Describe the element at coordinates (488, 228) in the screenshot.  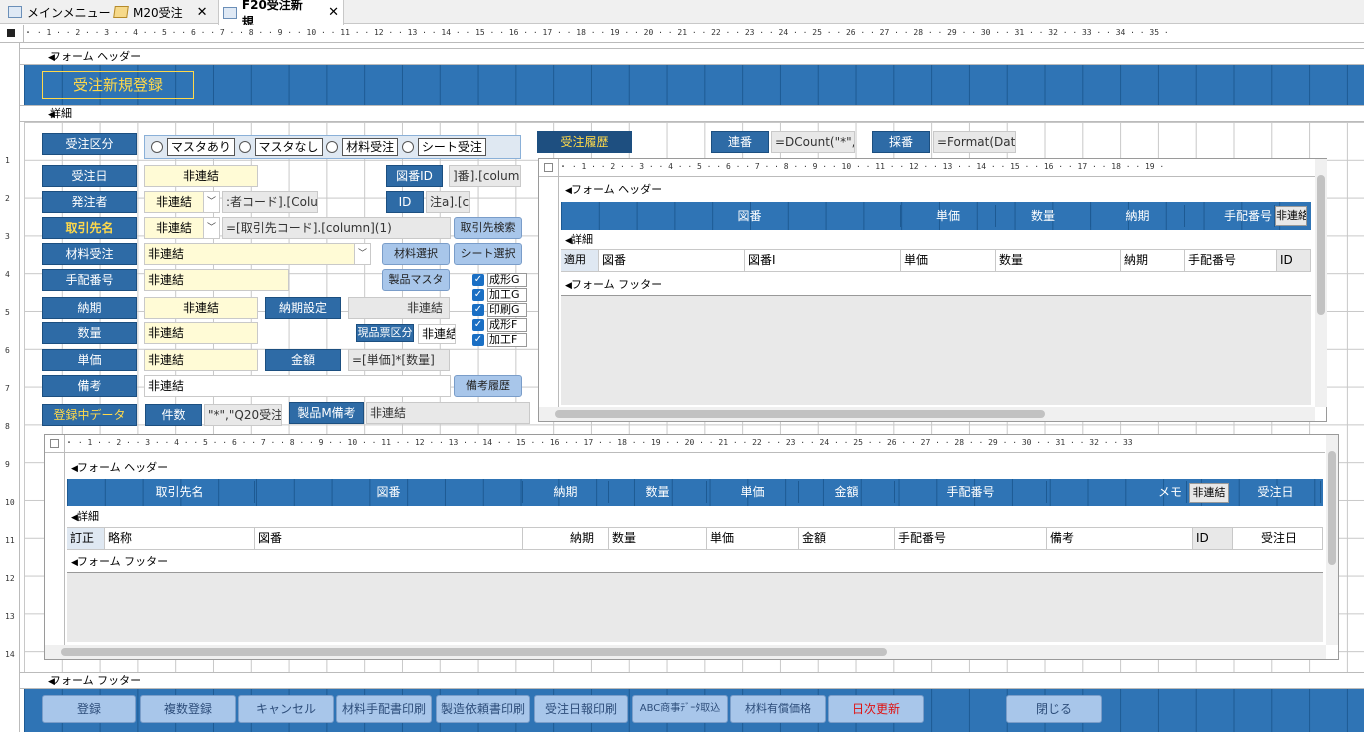
I see `client-search-button: 取引先検索` at that location.